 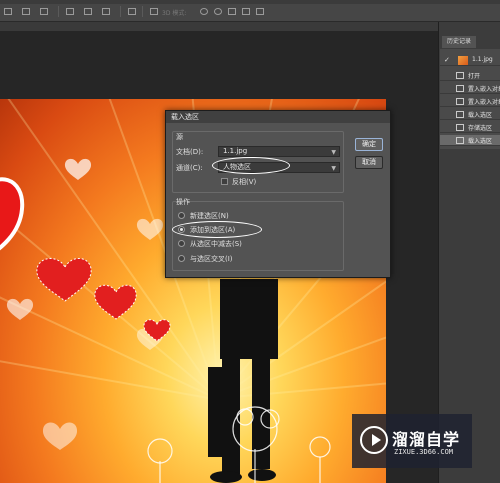 I want to click on watermark: 溜溜自学 ZIXUE.3D66.COM, so click(x=412, y=441).